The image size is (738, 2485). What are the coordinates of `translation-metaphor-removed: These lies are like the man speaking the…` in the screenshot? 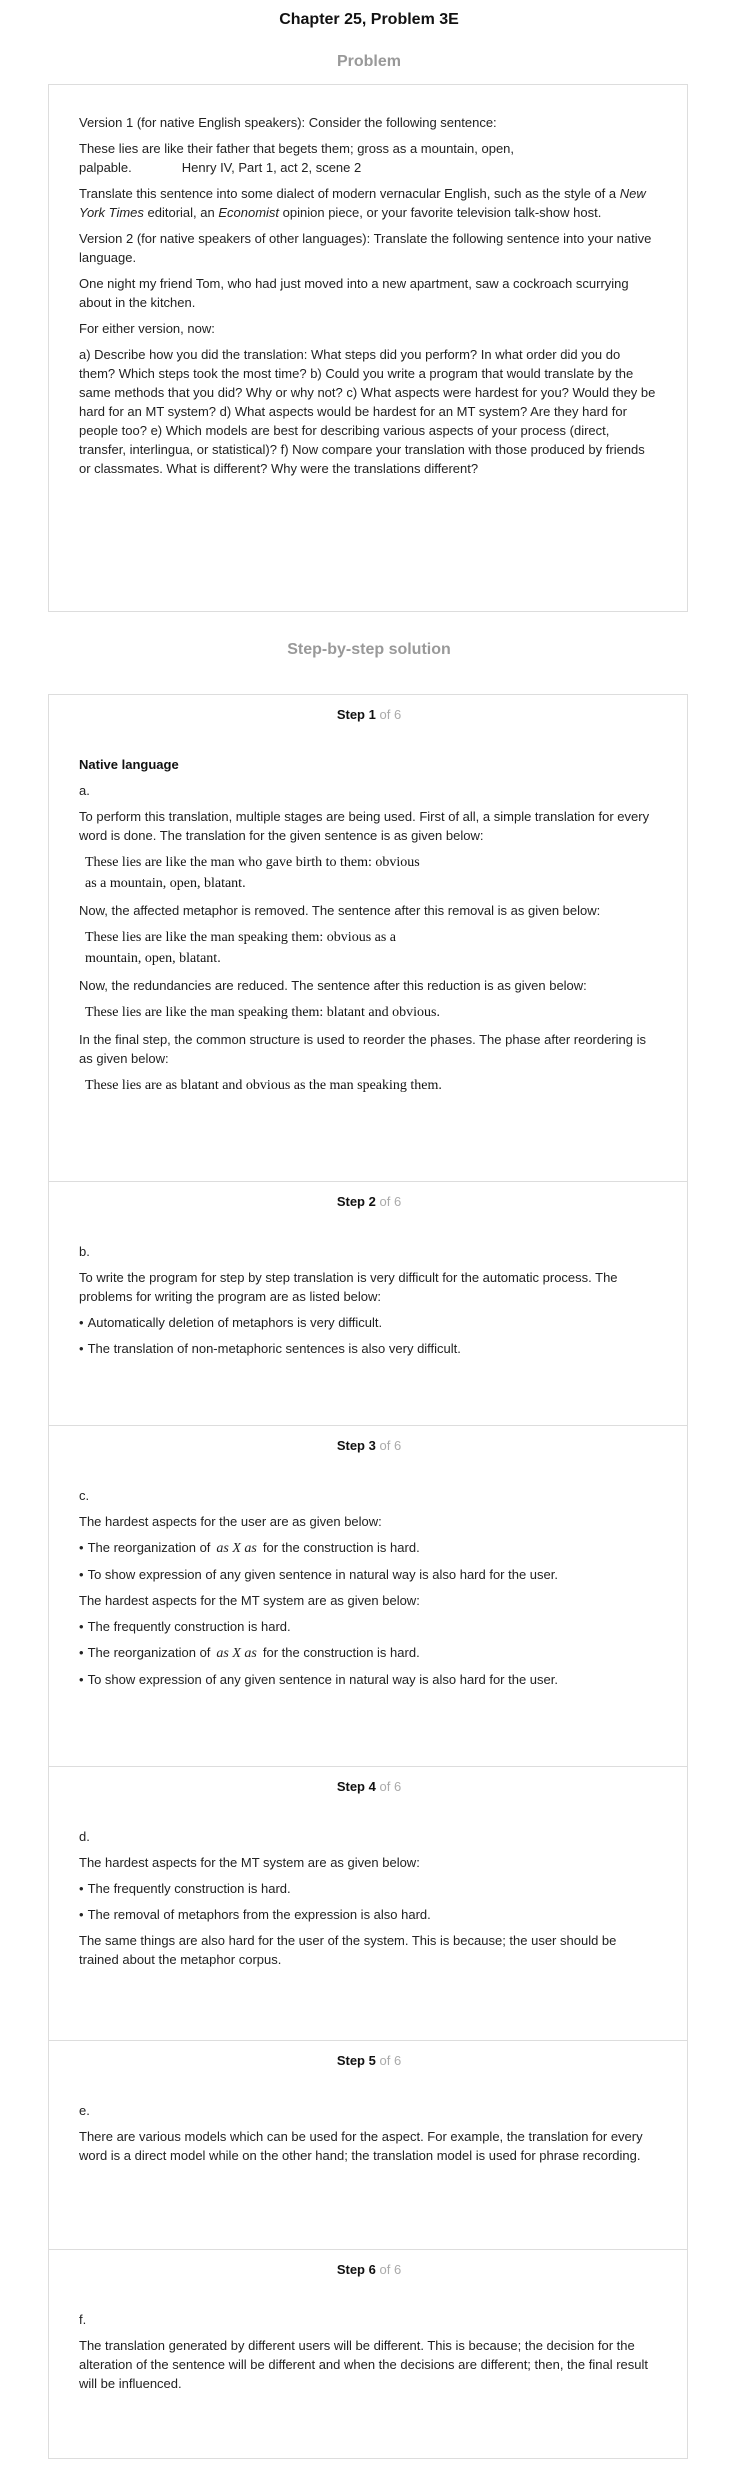 It's located at (241, 948).